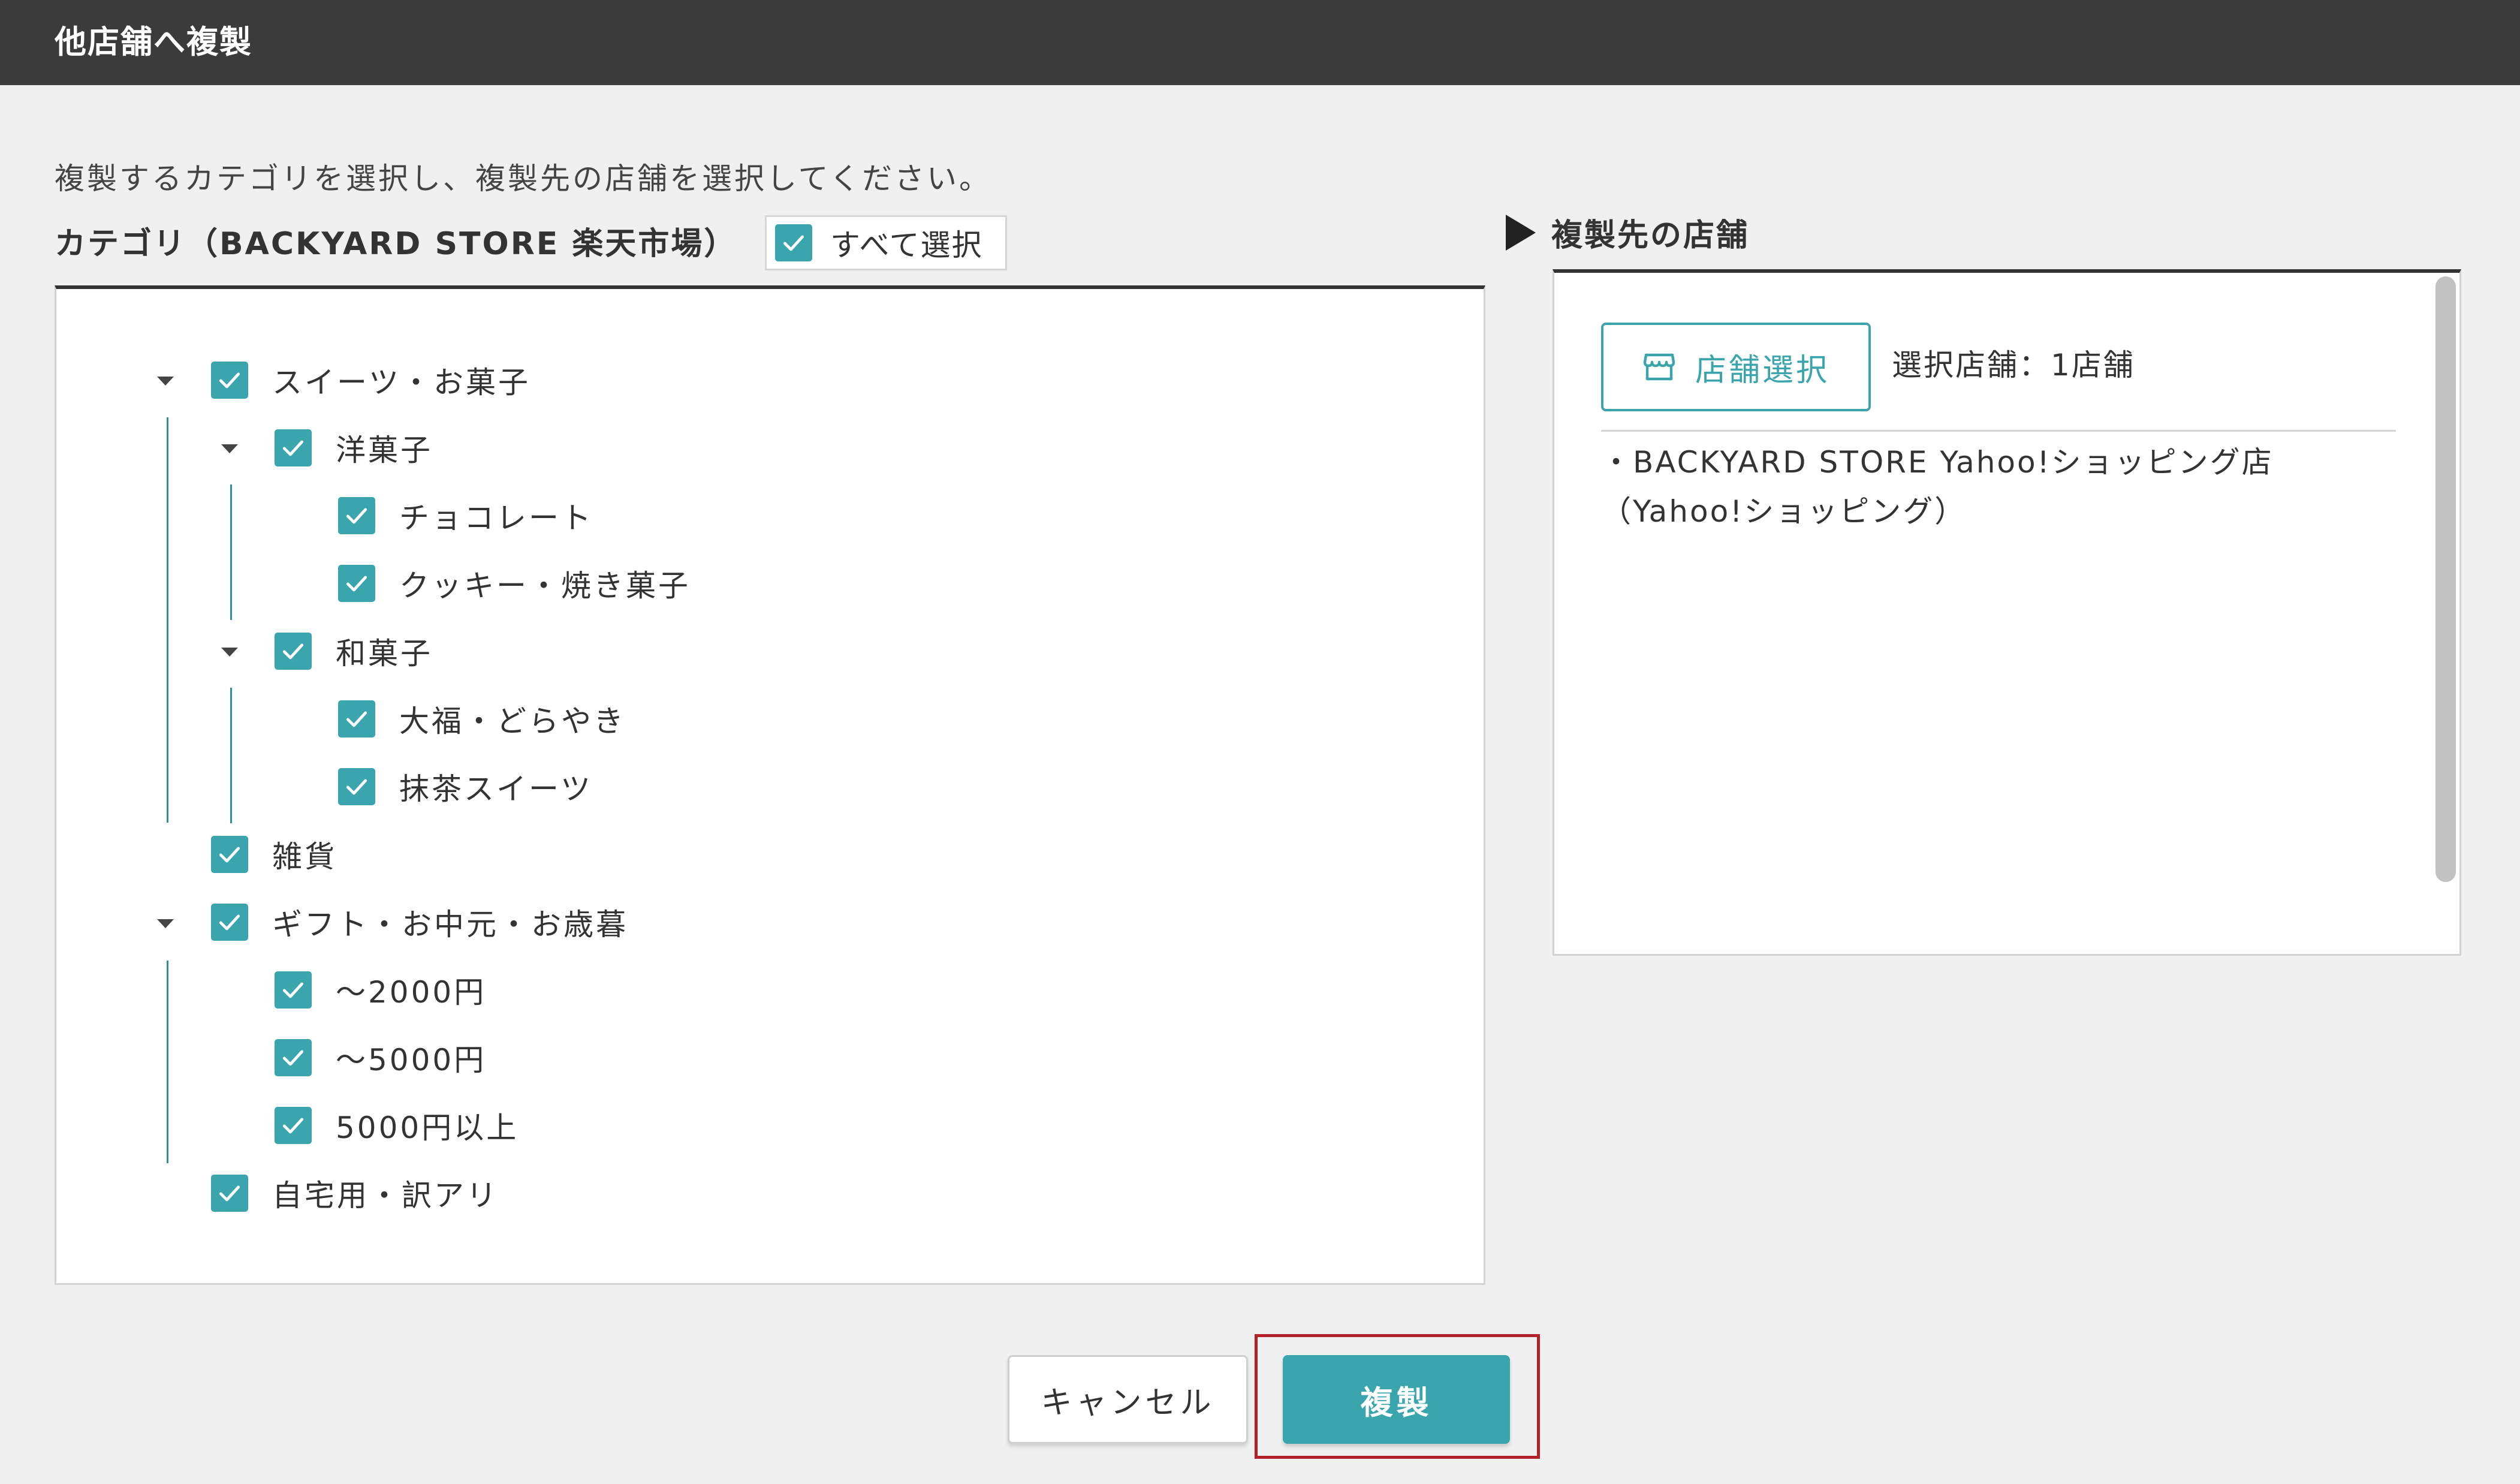  I want to click on tree-item-label: 大福・どらやき, so click(512, 721).